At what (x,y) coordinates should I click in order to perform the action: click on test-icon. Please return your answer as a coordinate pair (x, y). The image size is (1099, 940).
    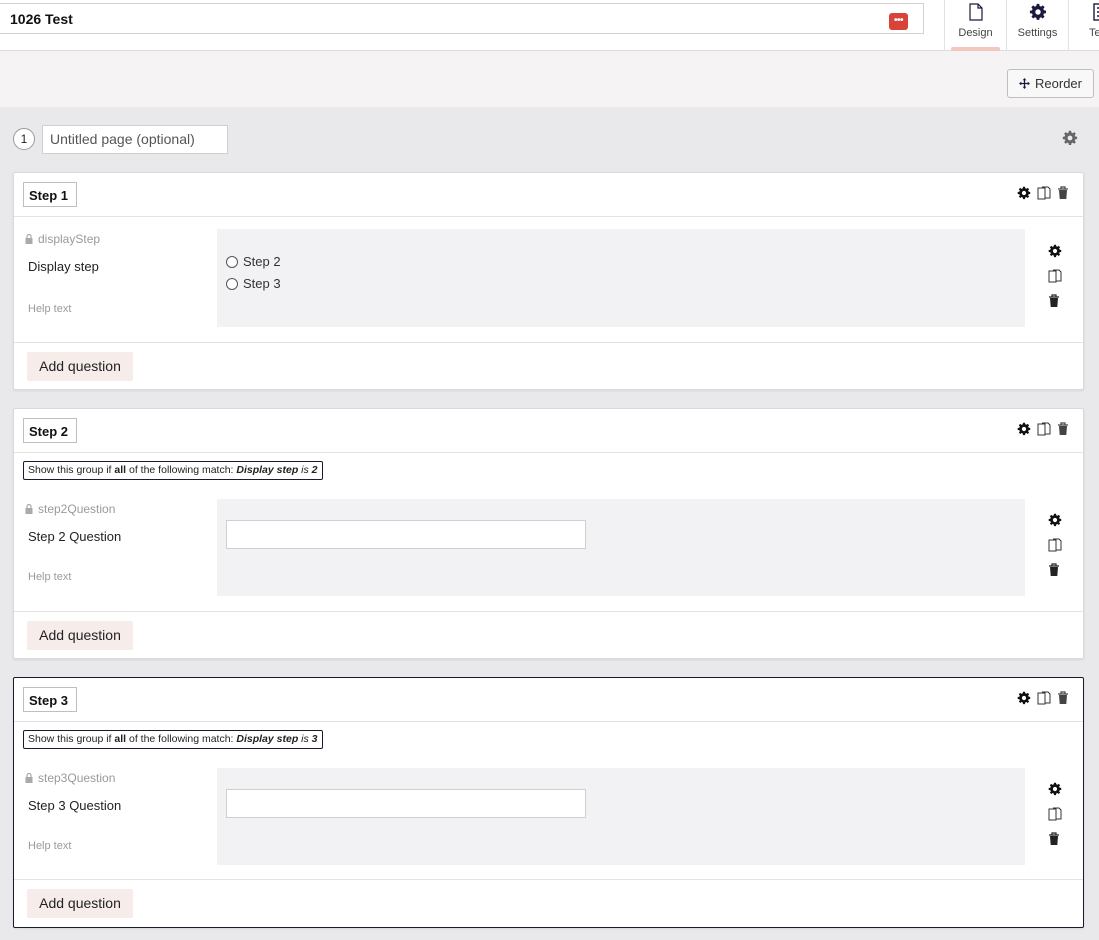
    Looking at the image, I should click on (1084, 13).